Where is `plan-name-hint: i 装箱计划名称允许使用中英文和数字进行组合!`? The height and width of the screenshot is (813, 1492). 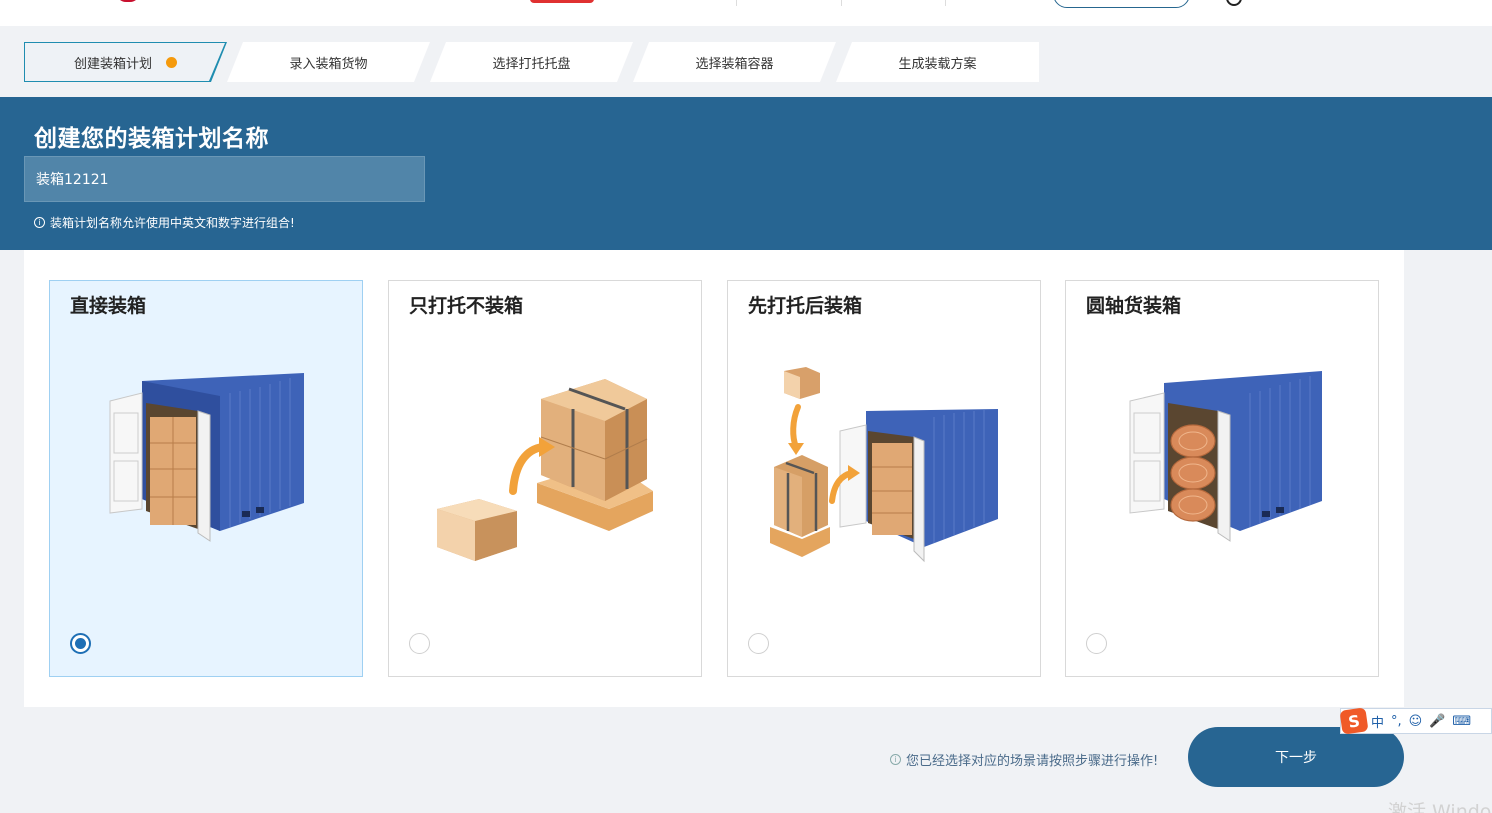
plan-name-hint: i 装箱计划名称允许使用中英文和数字进行组合! is located at coordinates (164, 222).